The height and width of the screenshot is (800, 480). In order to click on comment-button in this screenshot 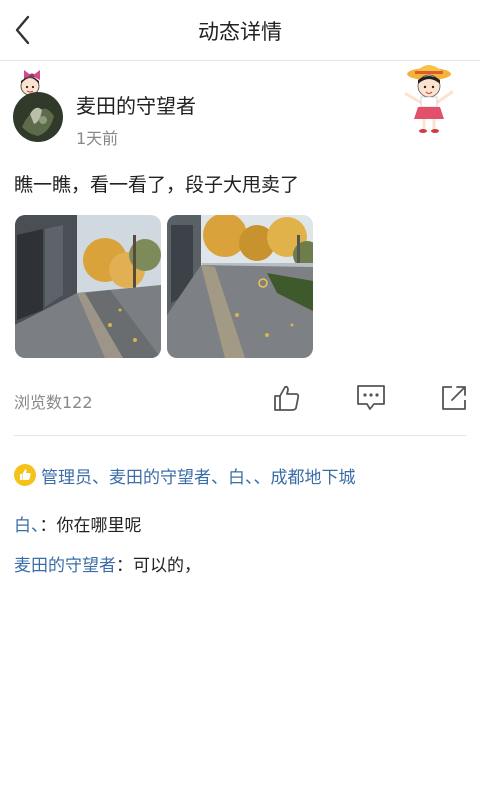, I will do `click(371, 398)`.